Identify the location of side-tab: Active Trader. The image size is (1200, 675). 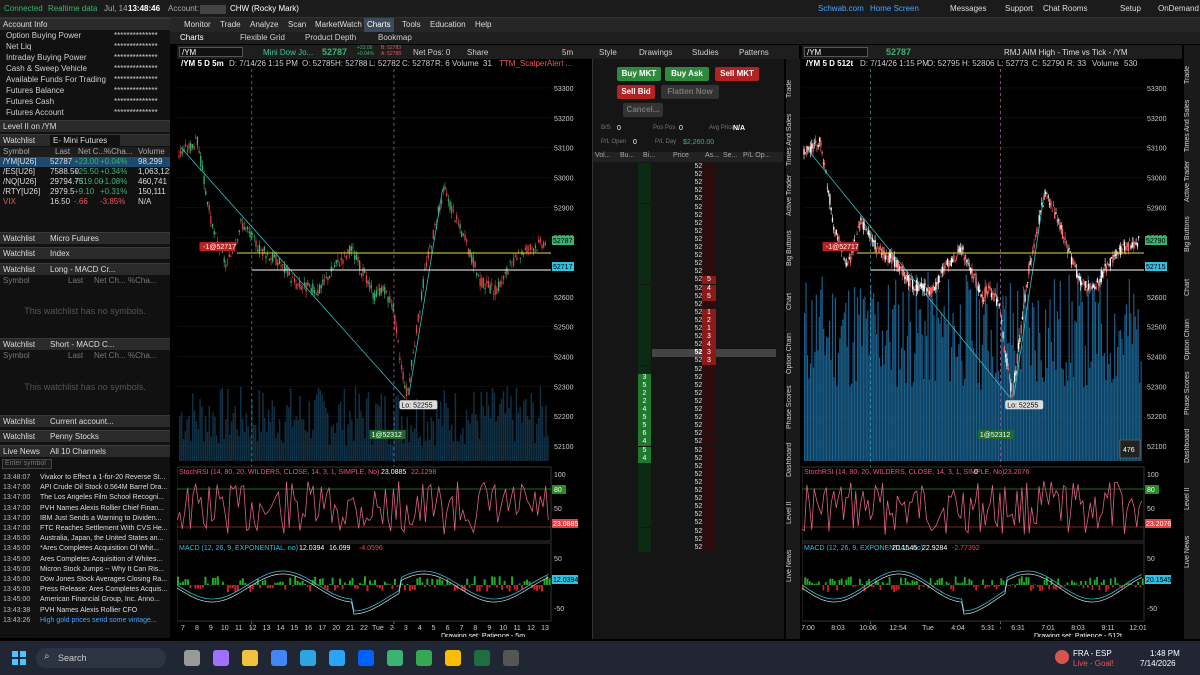
(1191, 181).